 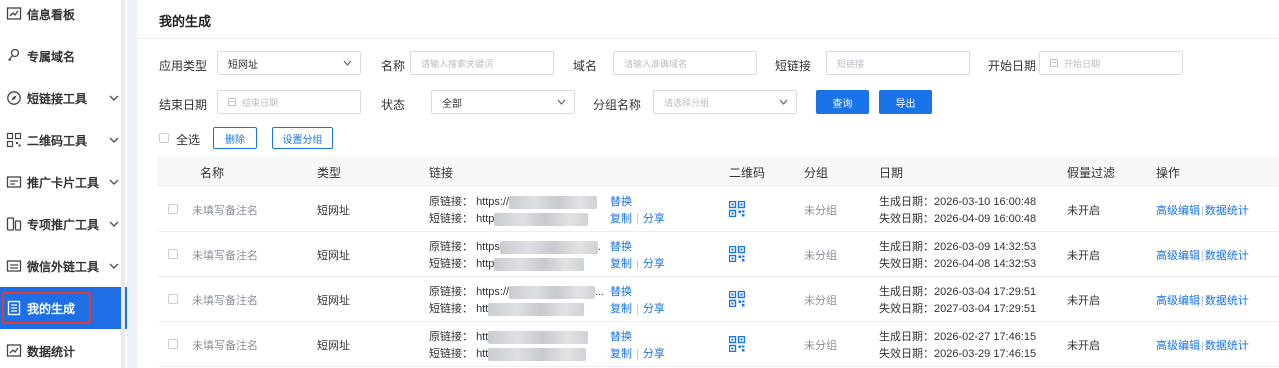 What do you see at coordinates (51, 14) in the screenshot?
I see `sidebar-item-label: 信息看板` at bounding box center [51, 14].